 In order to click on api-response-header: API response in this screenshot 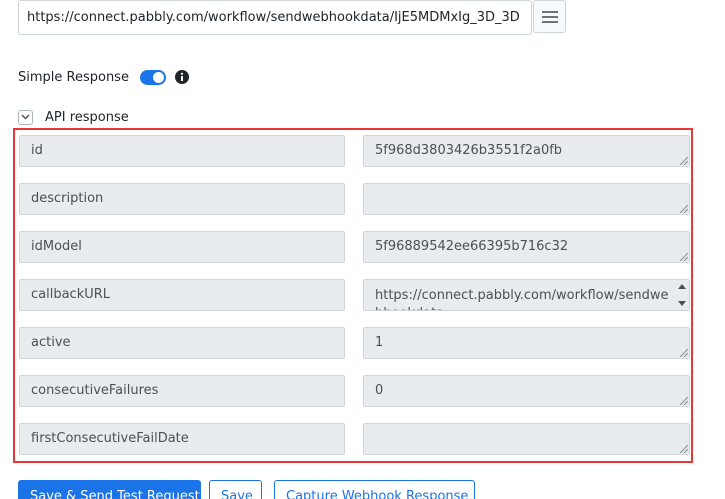, I will do `click(73, 117)`.